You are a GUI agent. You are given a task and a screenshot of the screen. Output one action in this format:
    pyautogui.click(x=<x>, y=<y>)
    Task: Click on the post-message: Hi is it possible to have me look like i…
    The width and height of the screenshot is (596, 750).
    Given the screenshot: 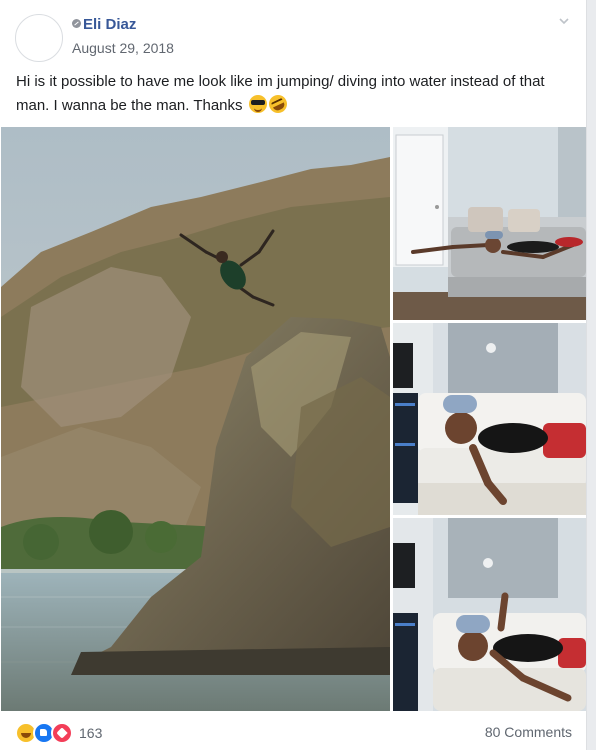 What is the action you would take?
    pyautogui.click(x=296, y=94)
    